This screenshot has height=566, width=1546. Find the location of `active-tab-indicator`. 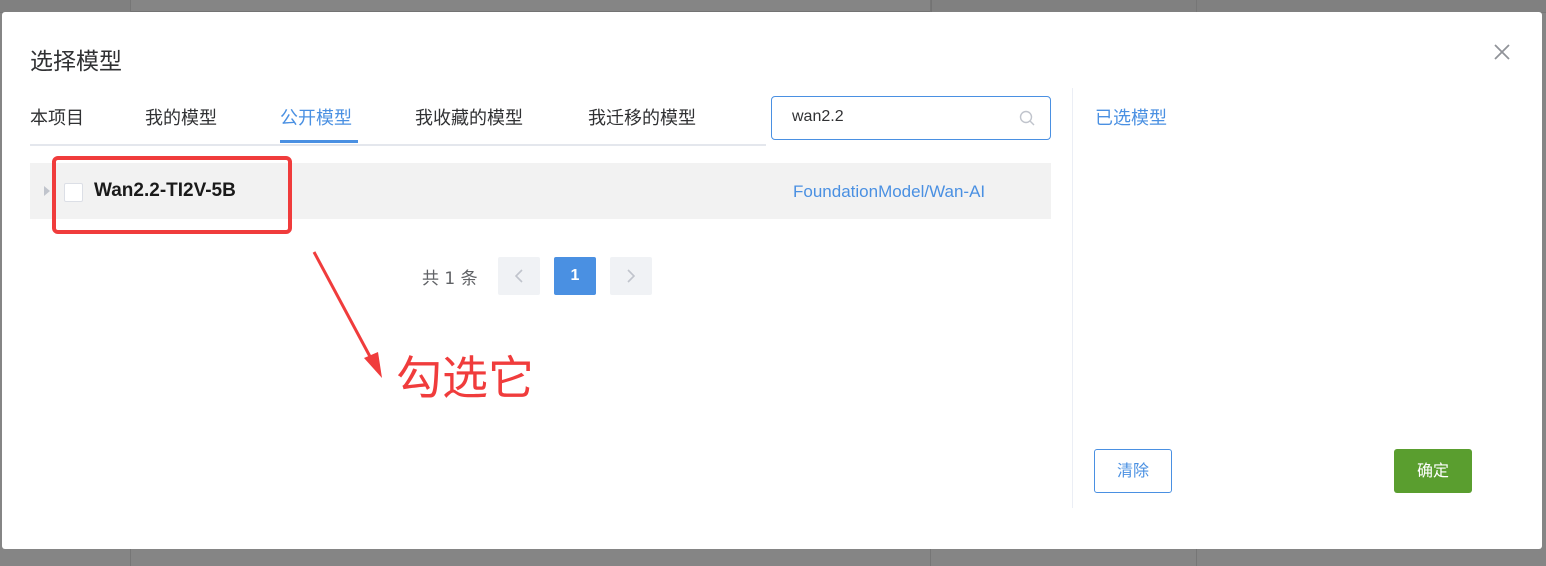

active-tab-indicator is located at coordinates (319, 141).